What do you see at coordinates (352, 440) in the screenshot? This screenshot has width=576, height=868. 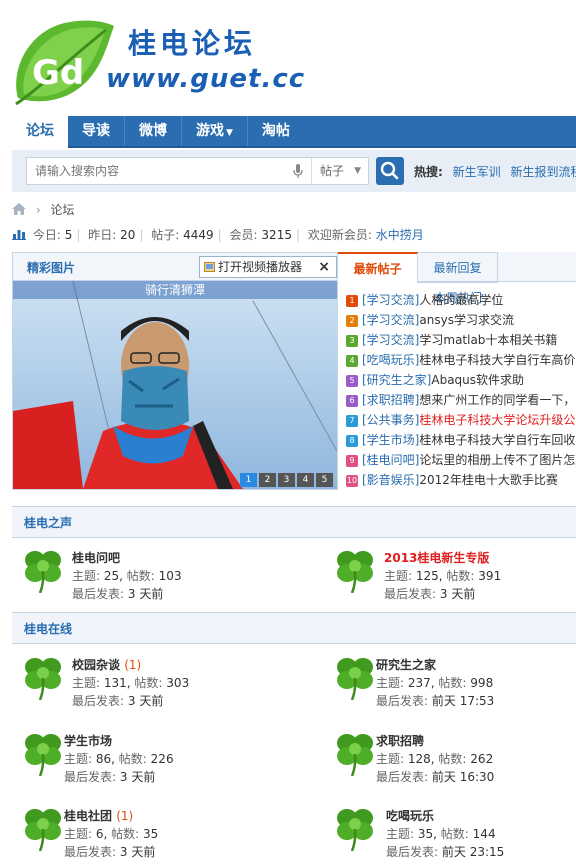 I see `rank-badge: 8` at bounding box center [352, 440].